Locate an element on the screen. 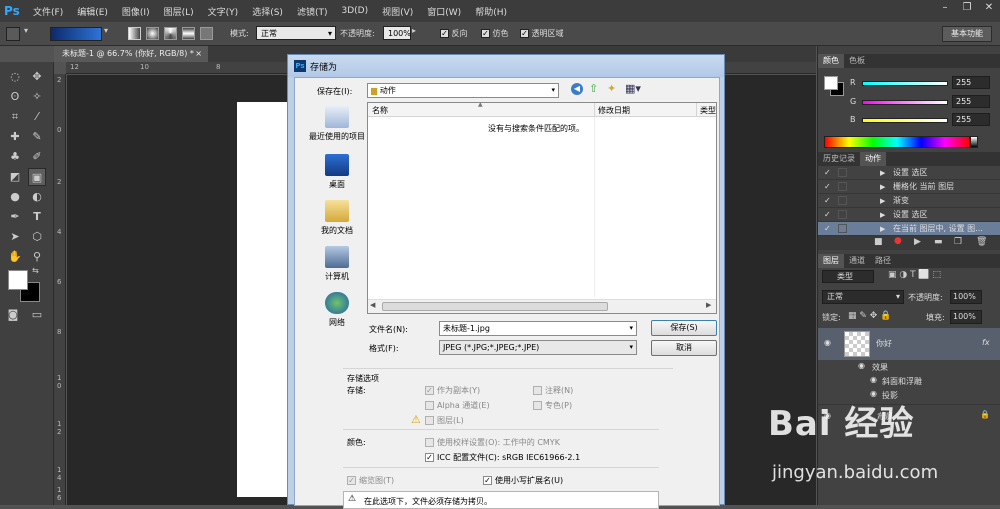  new-action-icon: ❐ is located at coordinates (958, 242).